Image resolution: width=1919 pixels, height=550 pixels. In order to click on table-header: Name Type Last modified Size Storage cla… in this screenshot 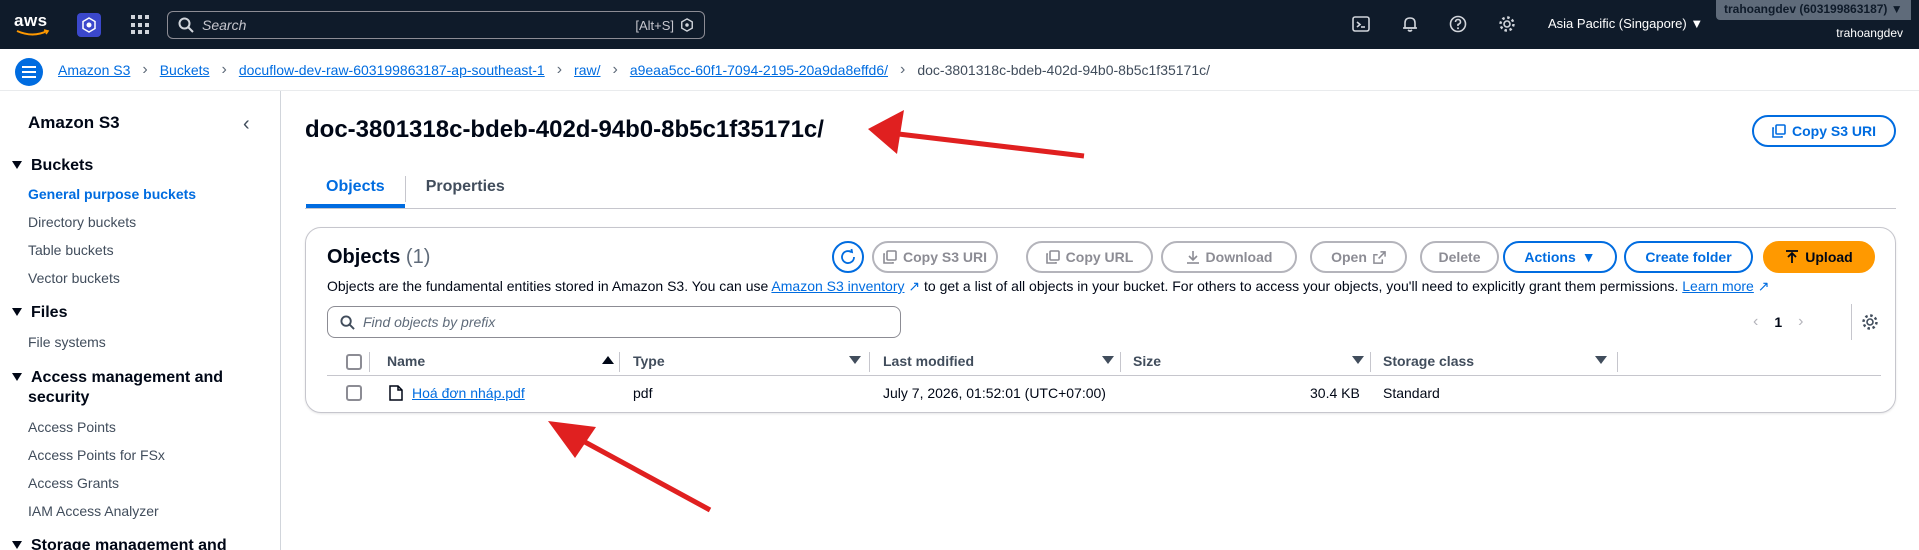, I will do `click(1104, 362)`.